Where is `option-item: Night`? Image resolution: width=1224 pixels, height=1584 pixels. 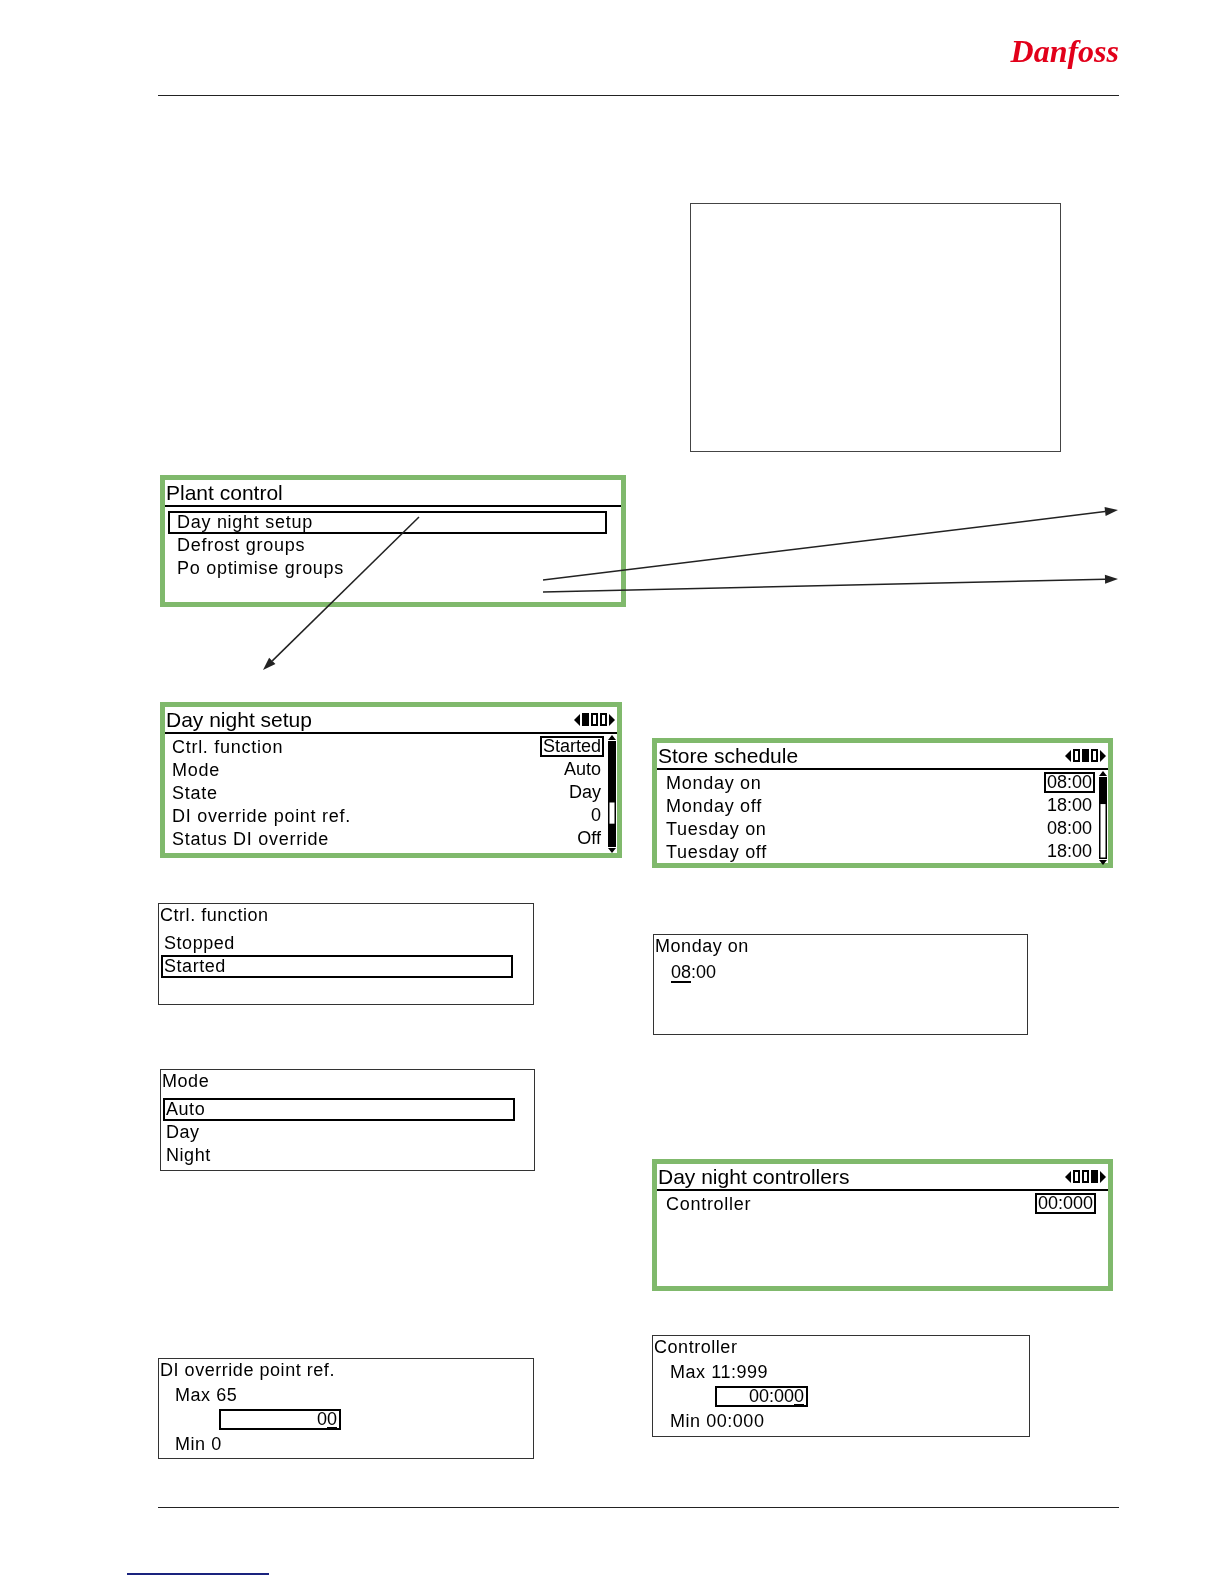 option-item: Night is located at coordinates (339, 1155).